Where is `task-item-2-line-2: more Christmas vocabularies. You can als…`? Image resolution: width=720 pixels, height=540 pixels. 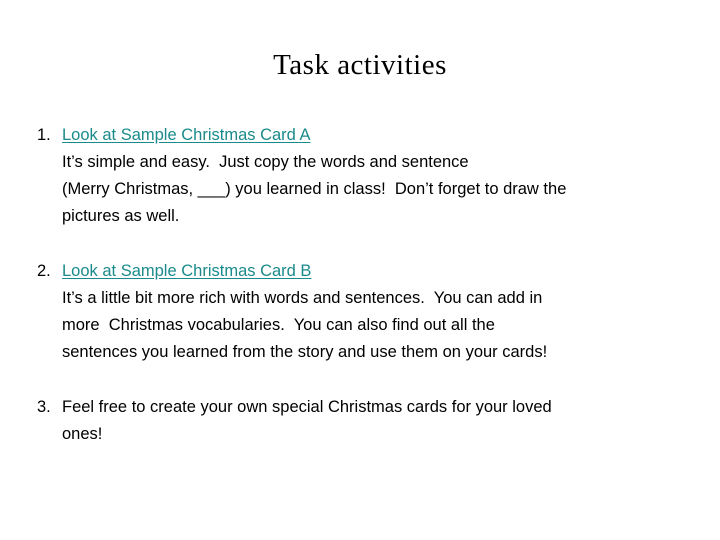 task-item-2-line-2: more Christmas vocabularies. You can als… is located at coordinates (278, 325).